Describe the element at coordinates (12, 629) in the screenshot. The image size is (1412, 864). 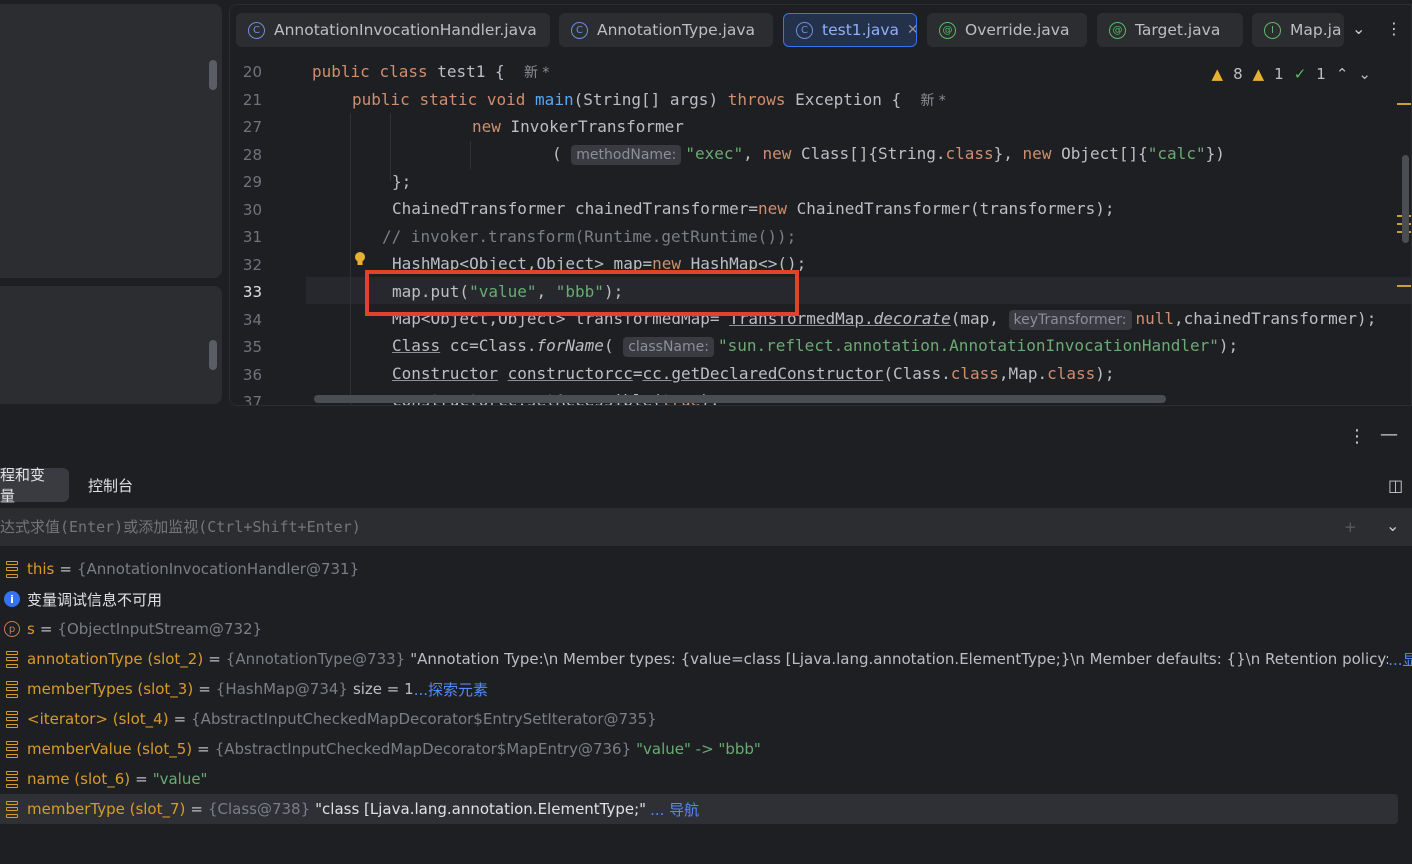
I see `parameter-icon: p` at that location.